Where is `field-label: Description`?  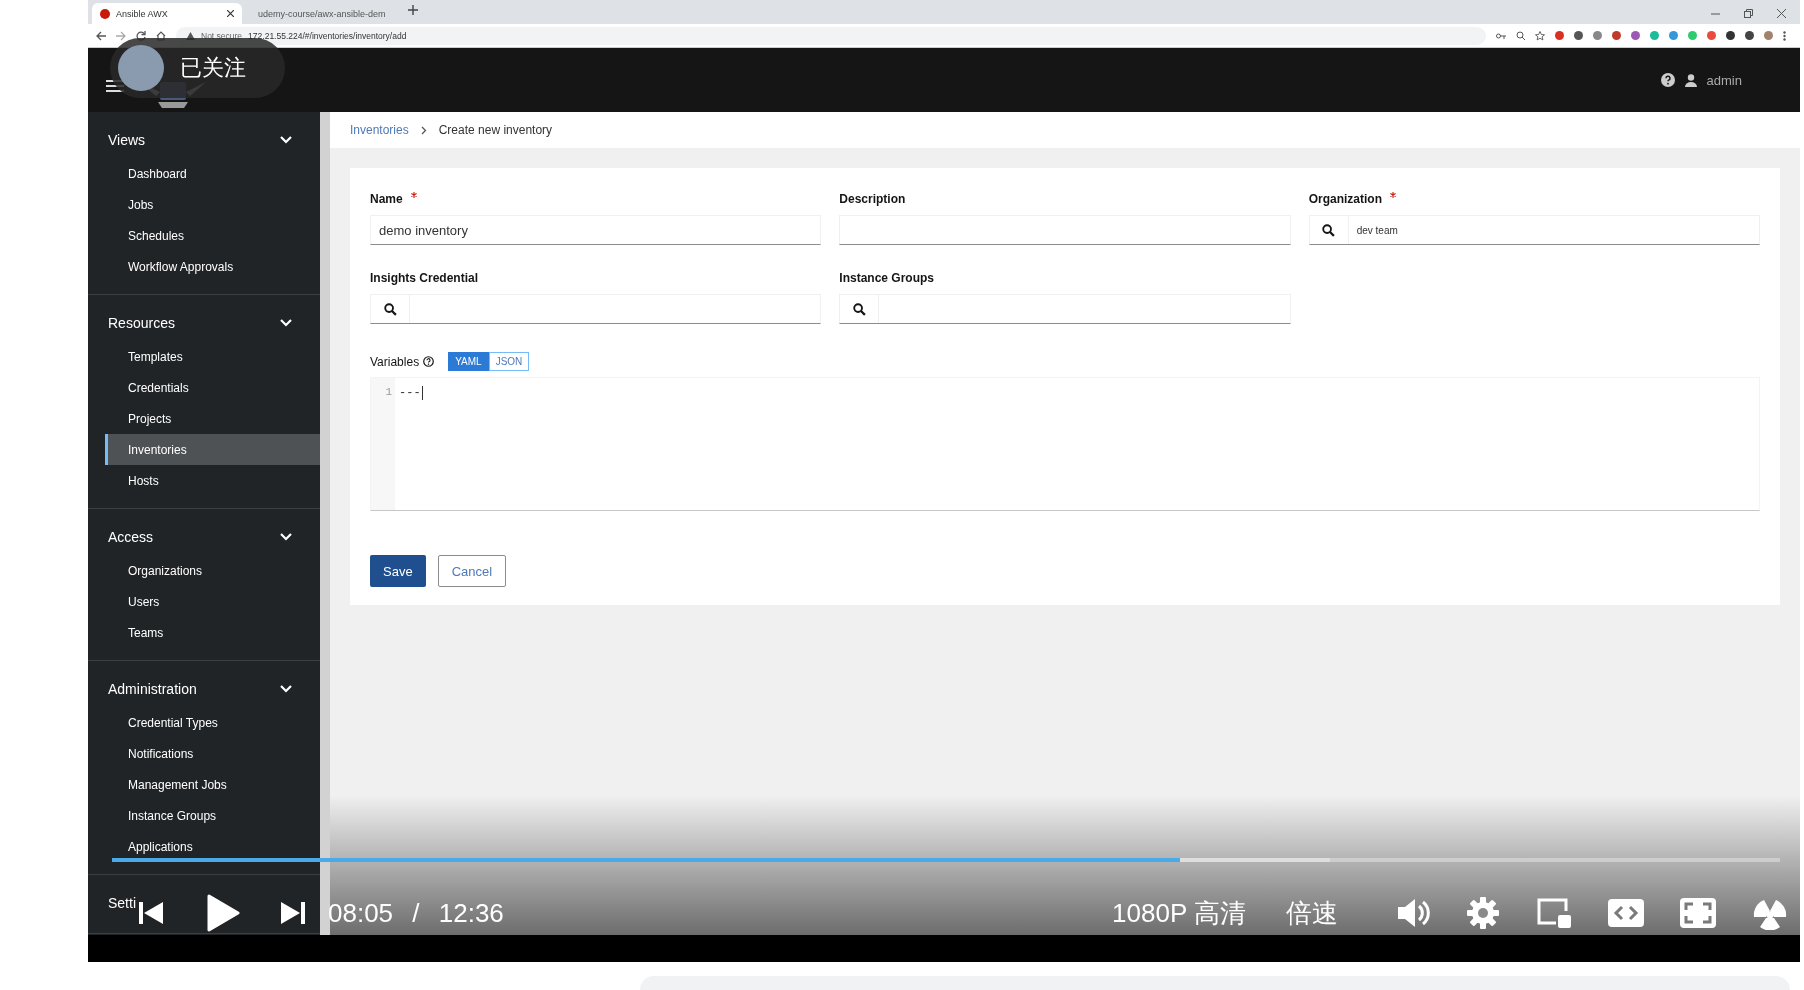
field-label: Description is located at coordinates (872, 199).